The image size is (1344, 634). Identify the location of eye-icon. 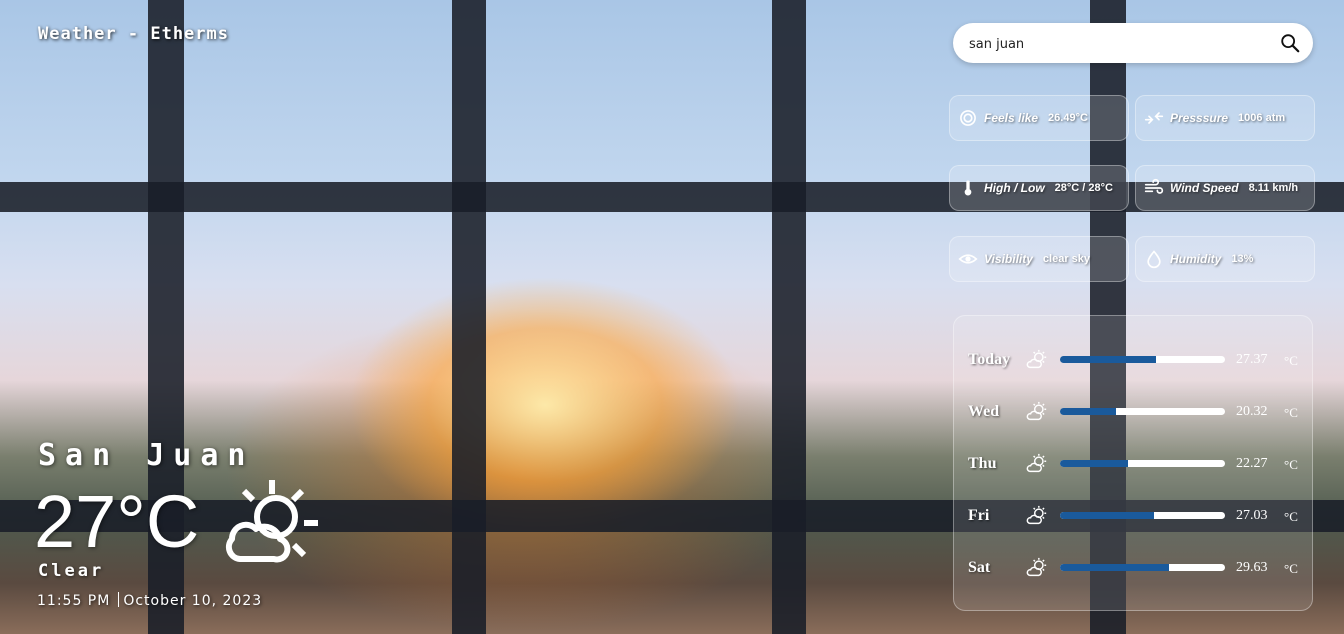
(968, 259).